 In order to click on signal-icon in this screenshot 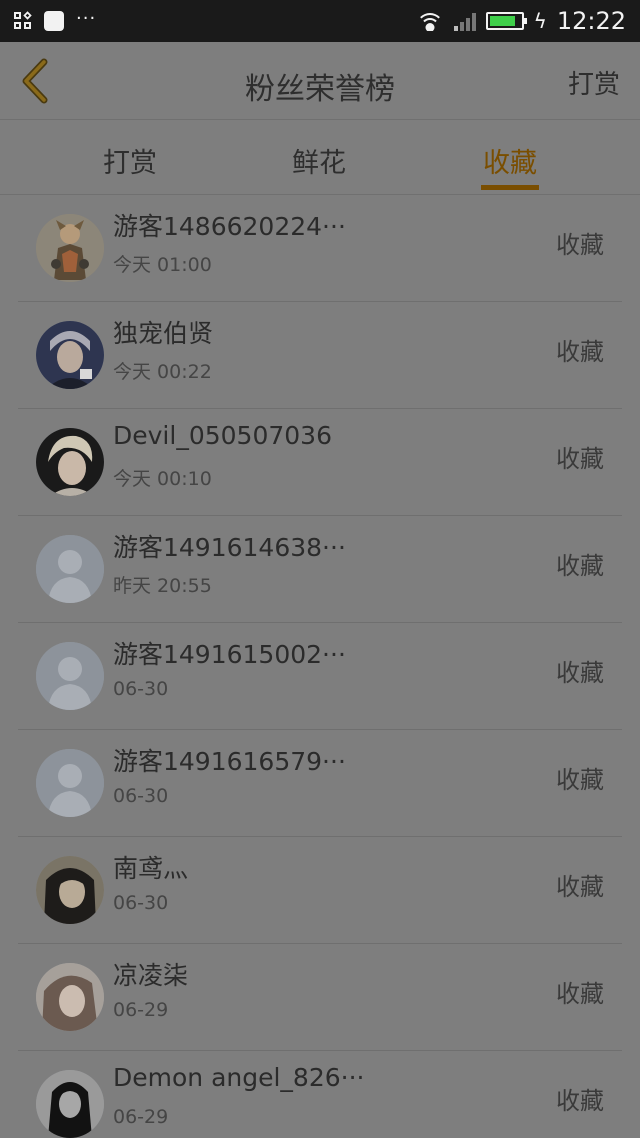, I will do `click(464, 21)`.